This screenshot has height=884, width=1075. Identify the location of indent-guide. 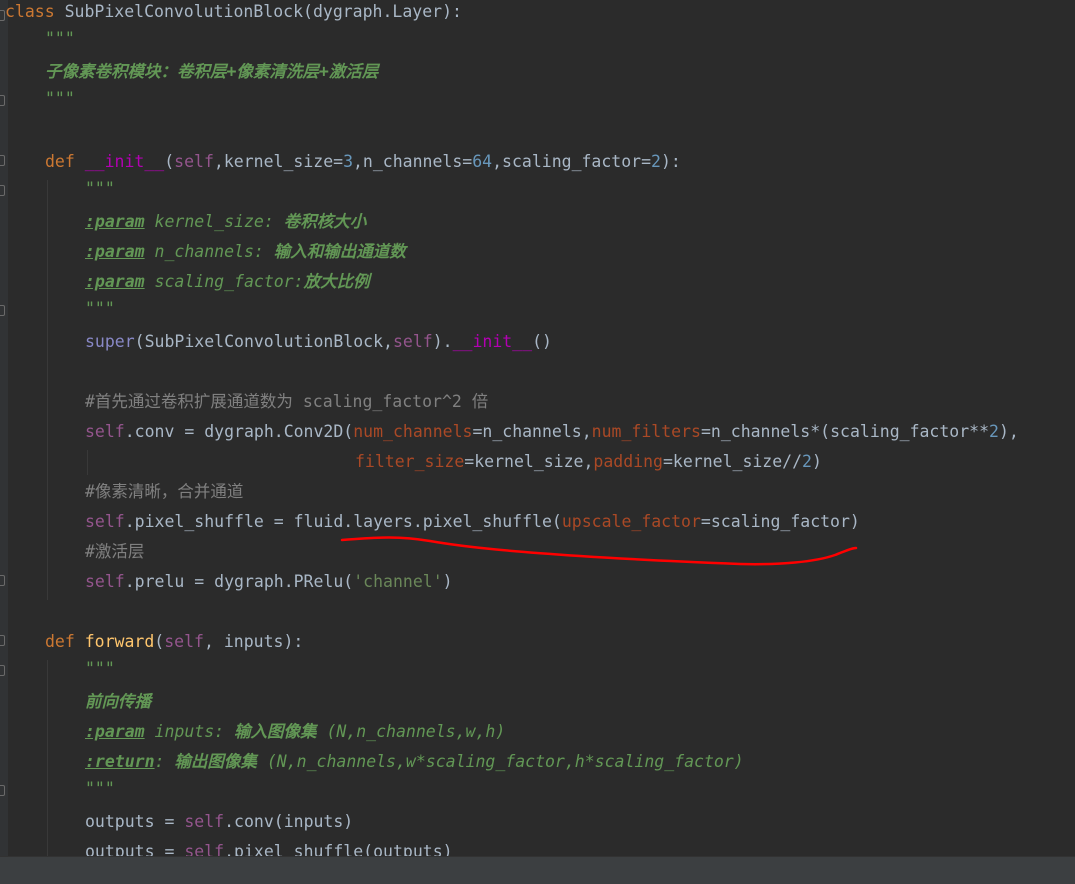
(47, 758).